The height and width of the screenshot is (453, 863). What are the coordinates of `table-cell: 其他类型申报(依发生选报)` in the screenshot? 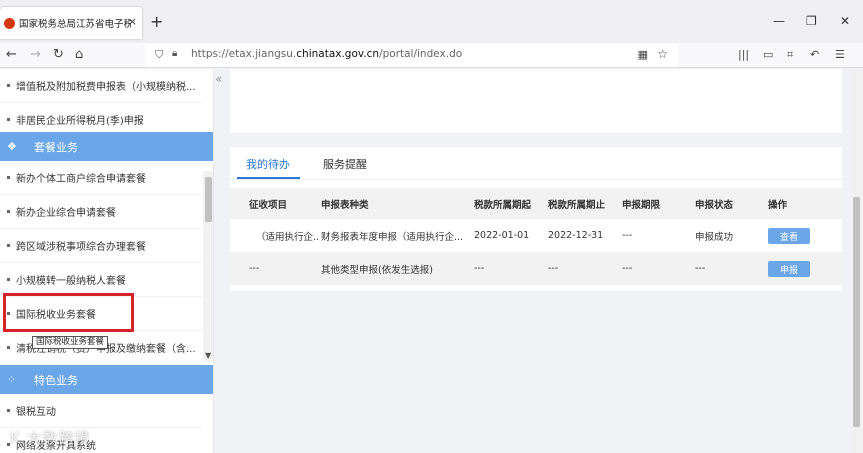 It's located at (377, 270).